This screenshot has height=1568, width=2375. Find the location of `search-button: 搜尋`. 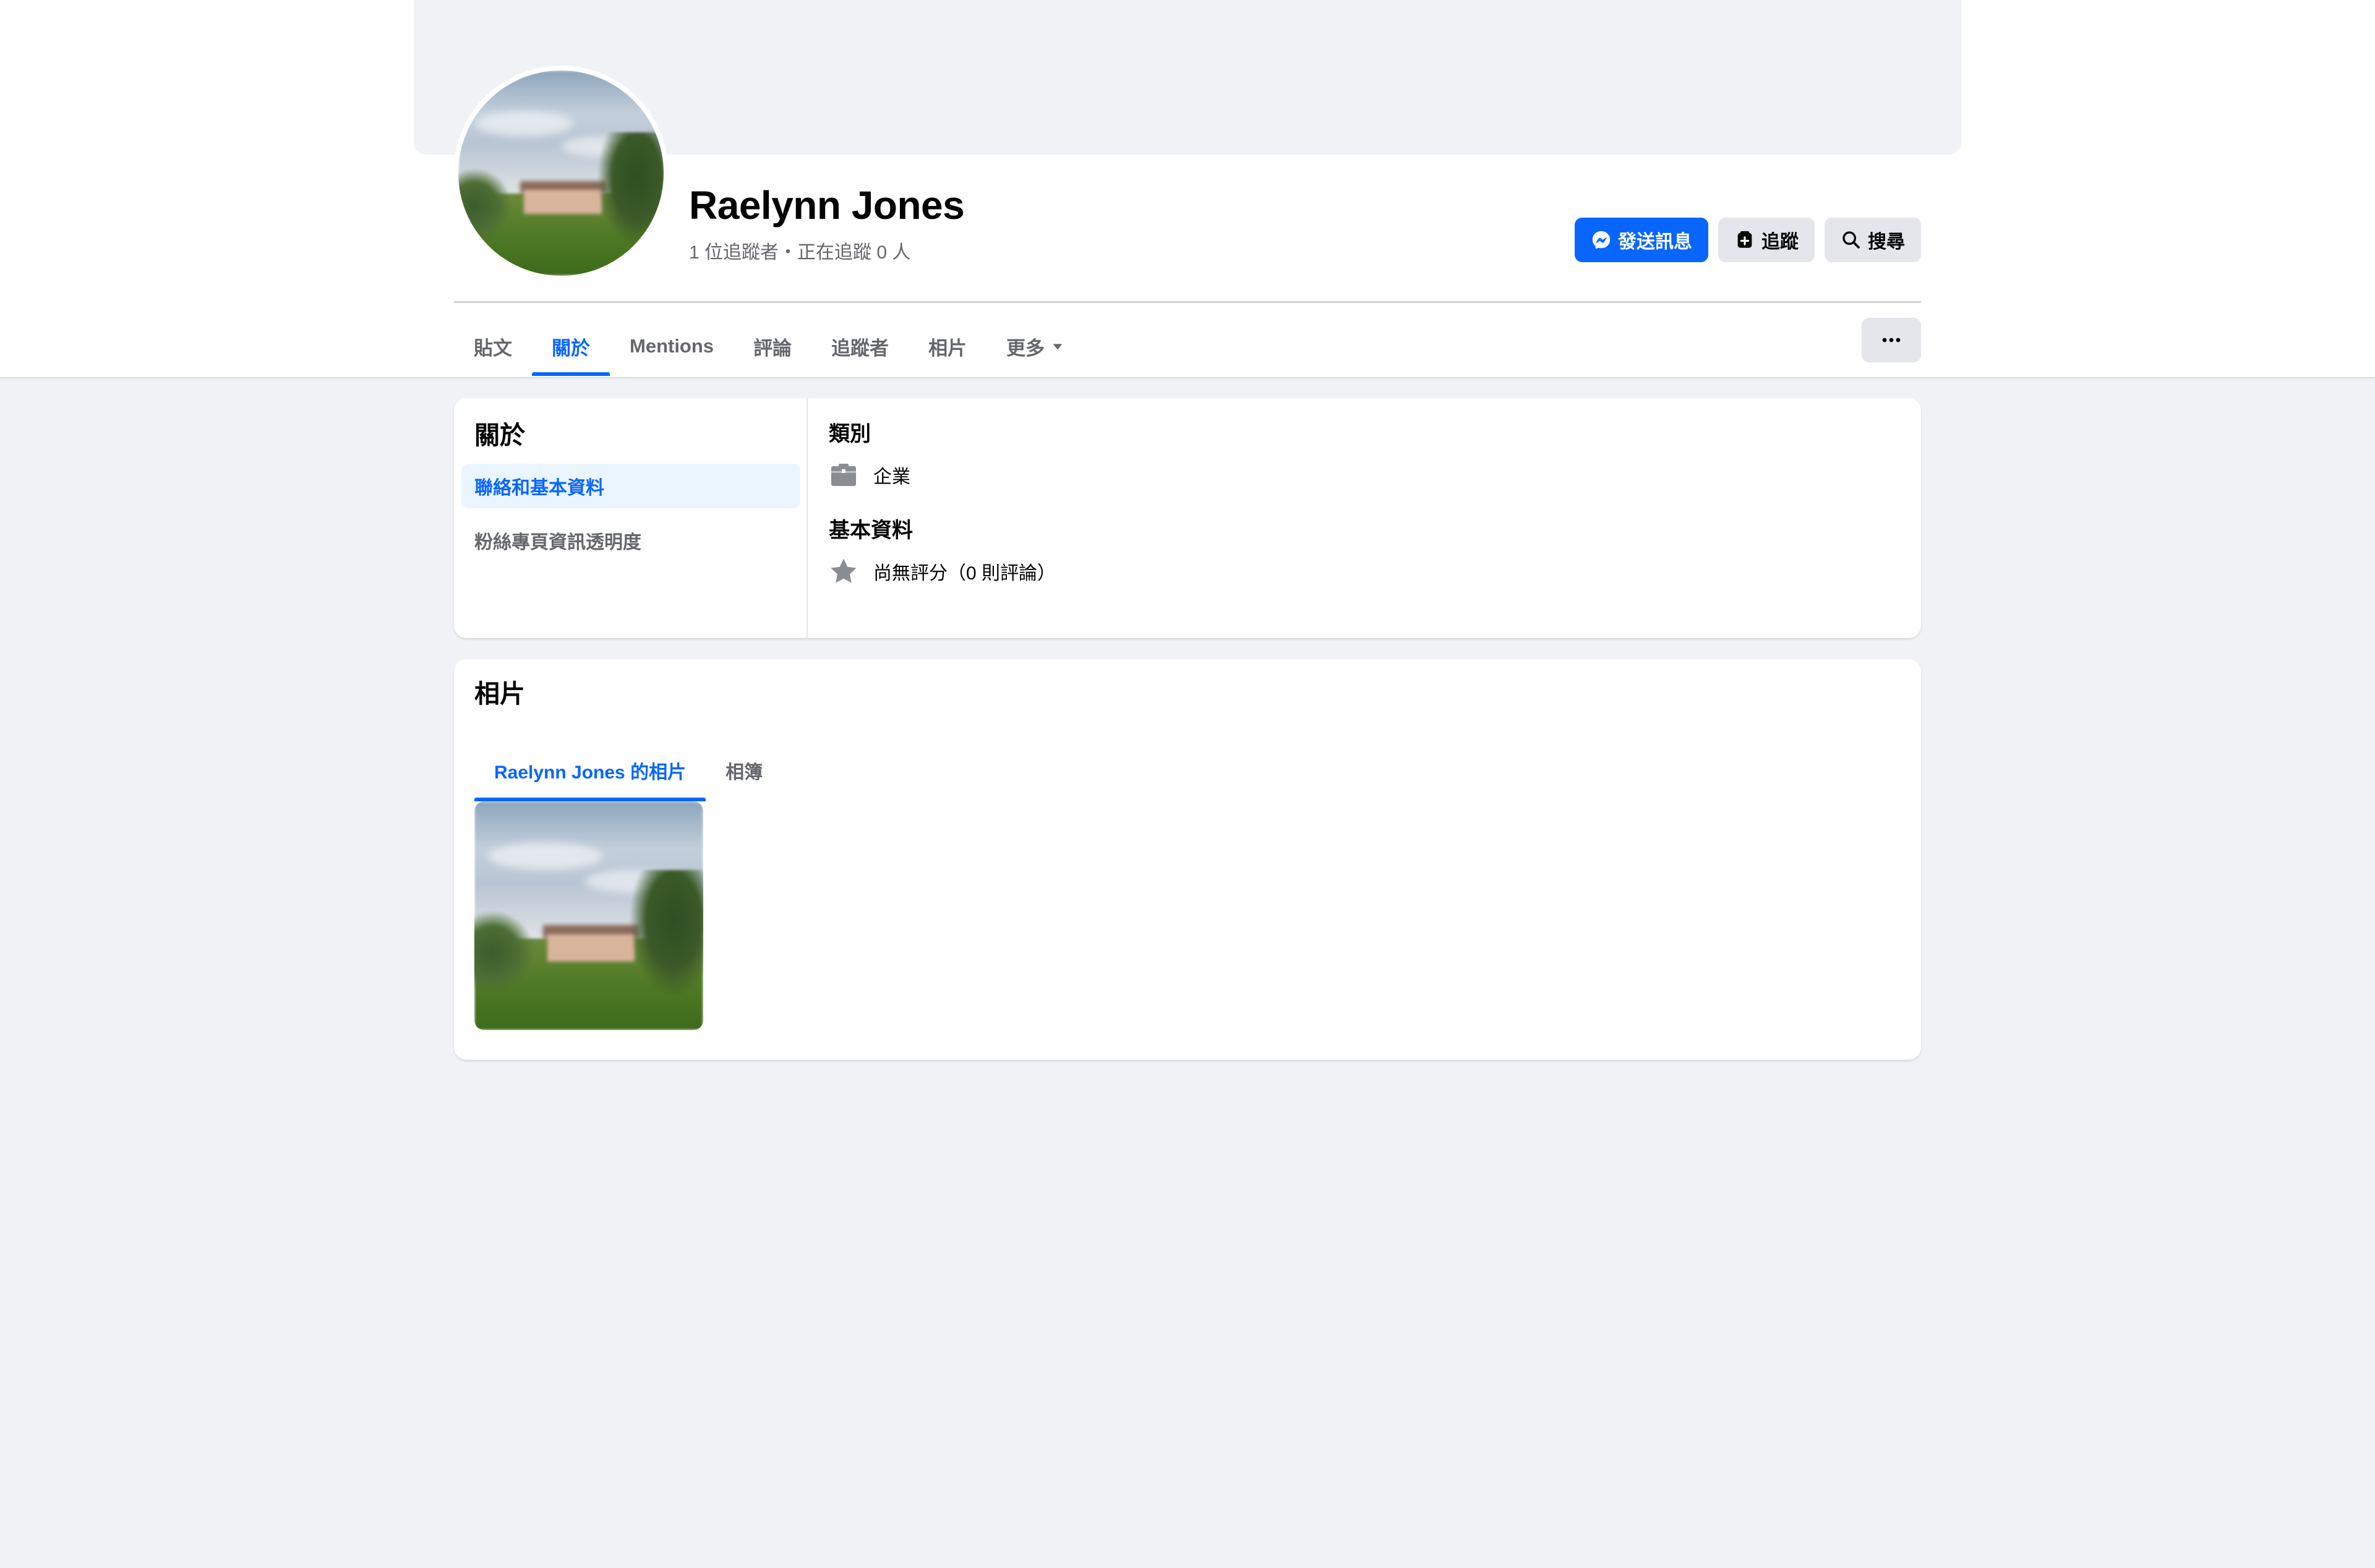

search-button: 搜尋 is located at coordinates (1873, 240).